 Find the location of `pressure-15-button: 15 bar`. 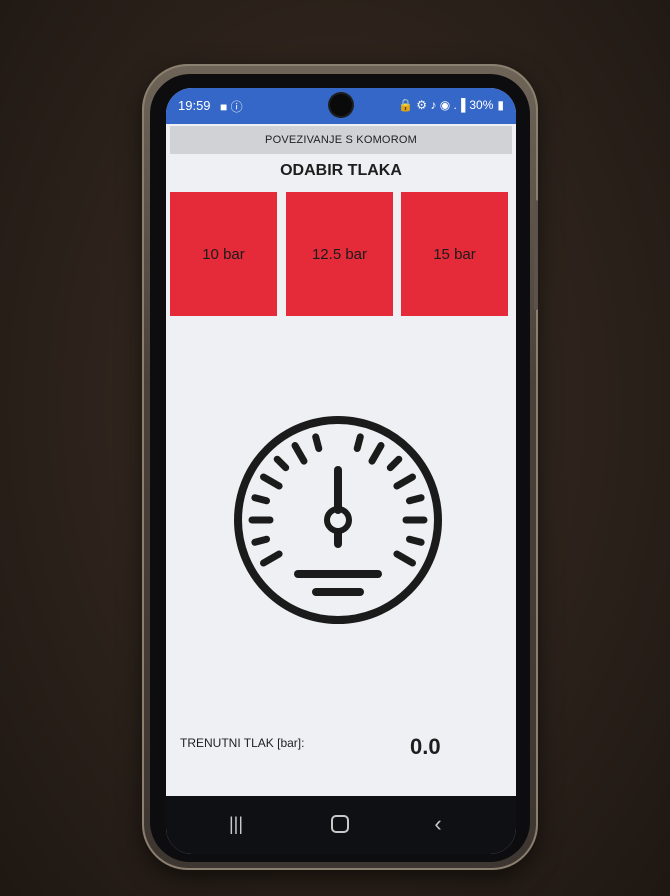

pressure-15-button: 15 bar is located at coordinates (454, 254).